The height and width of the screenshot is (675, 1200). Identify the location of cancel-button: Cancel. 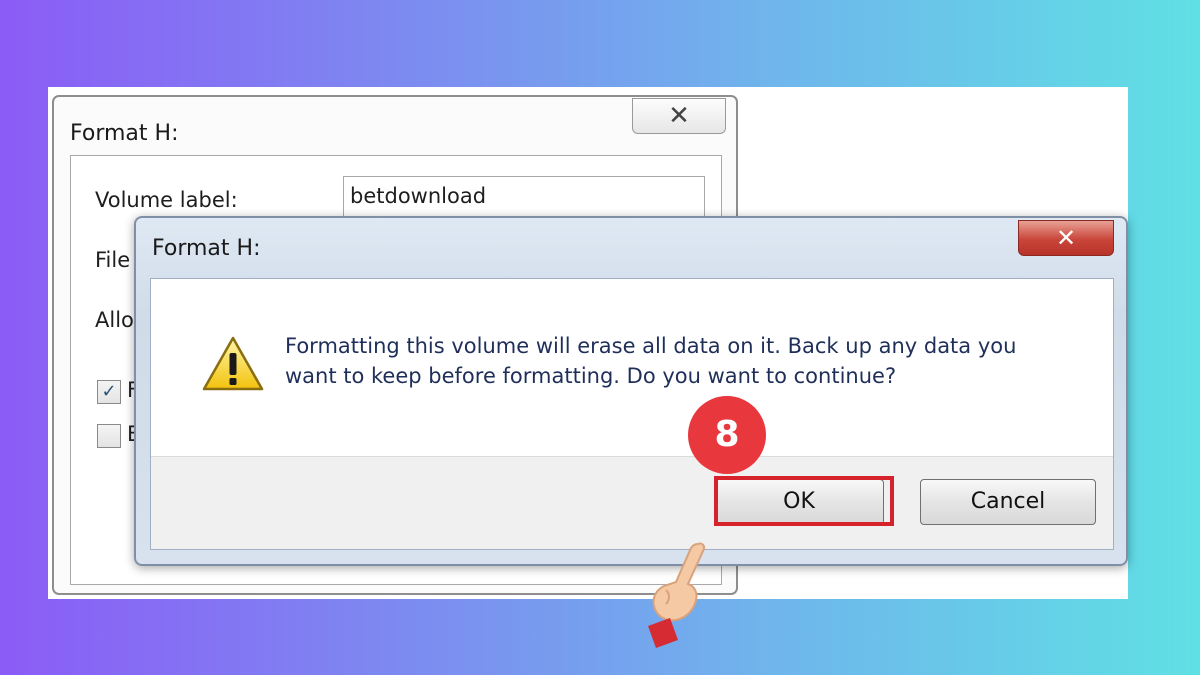
(1008, 502).